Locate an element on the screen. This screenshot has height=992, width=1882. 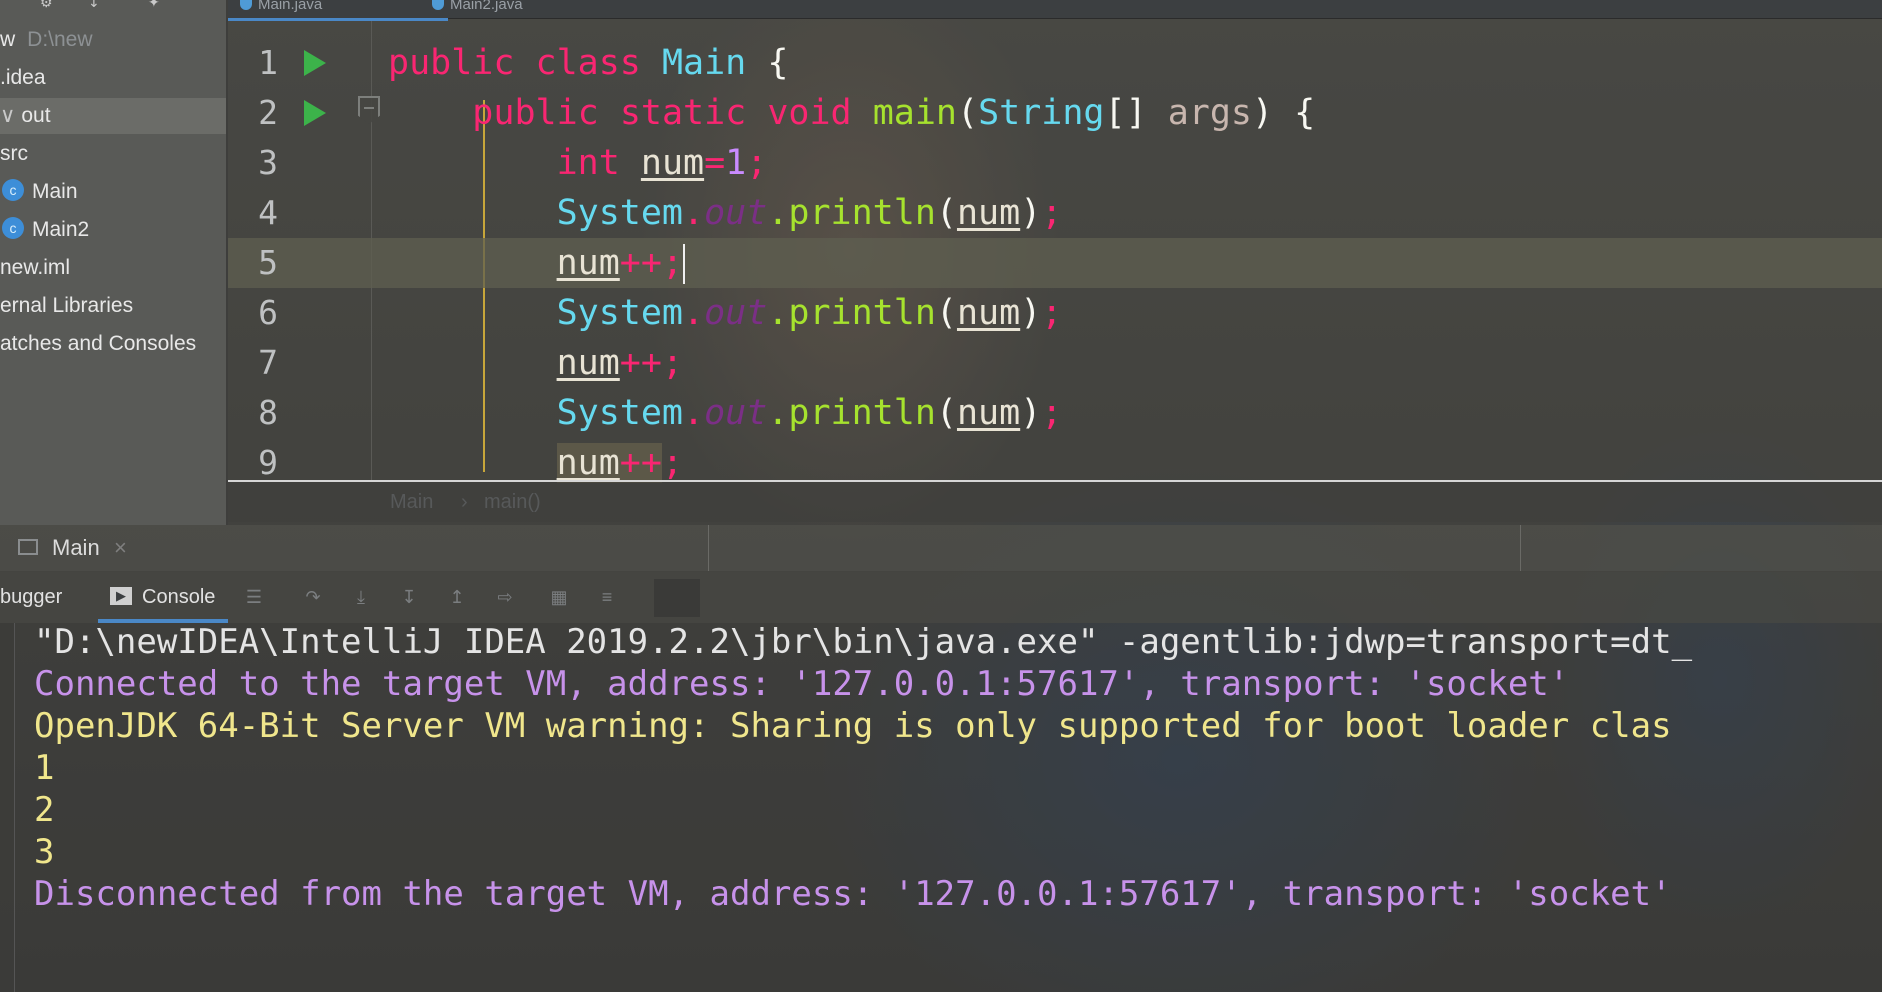
tree-item-label: Main is located at coordinates (55, 191).